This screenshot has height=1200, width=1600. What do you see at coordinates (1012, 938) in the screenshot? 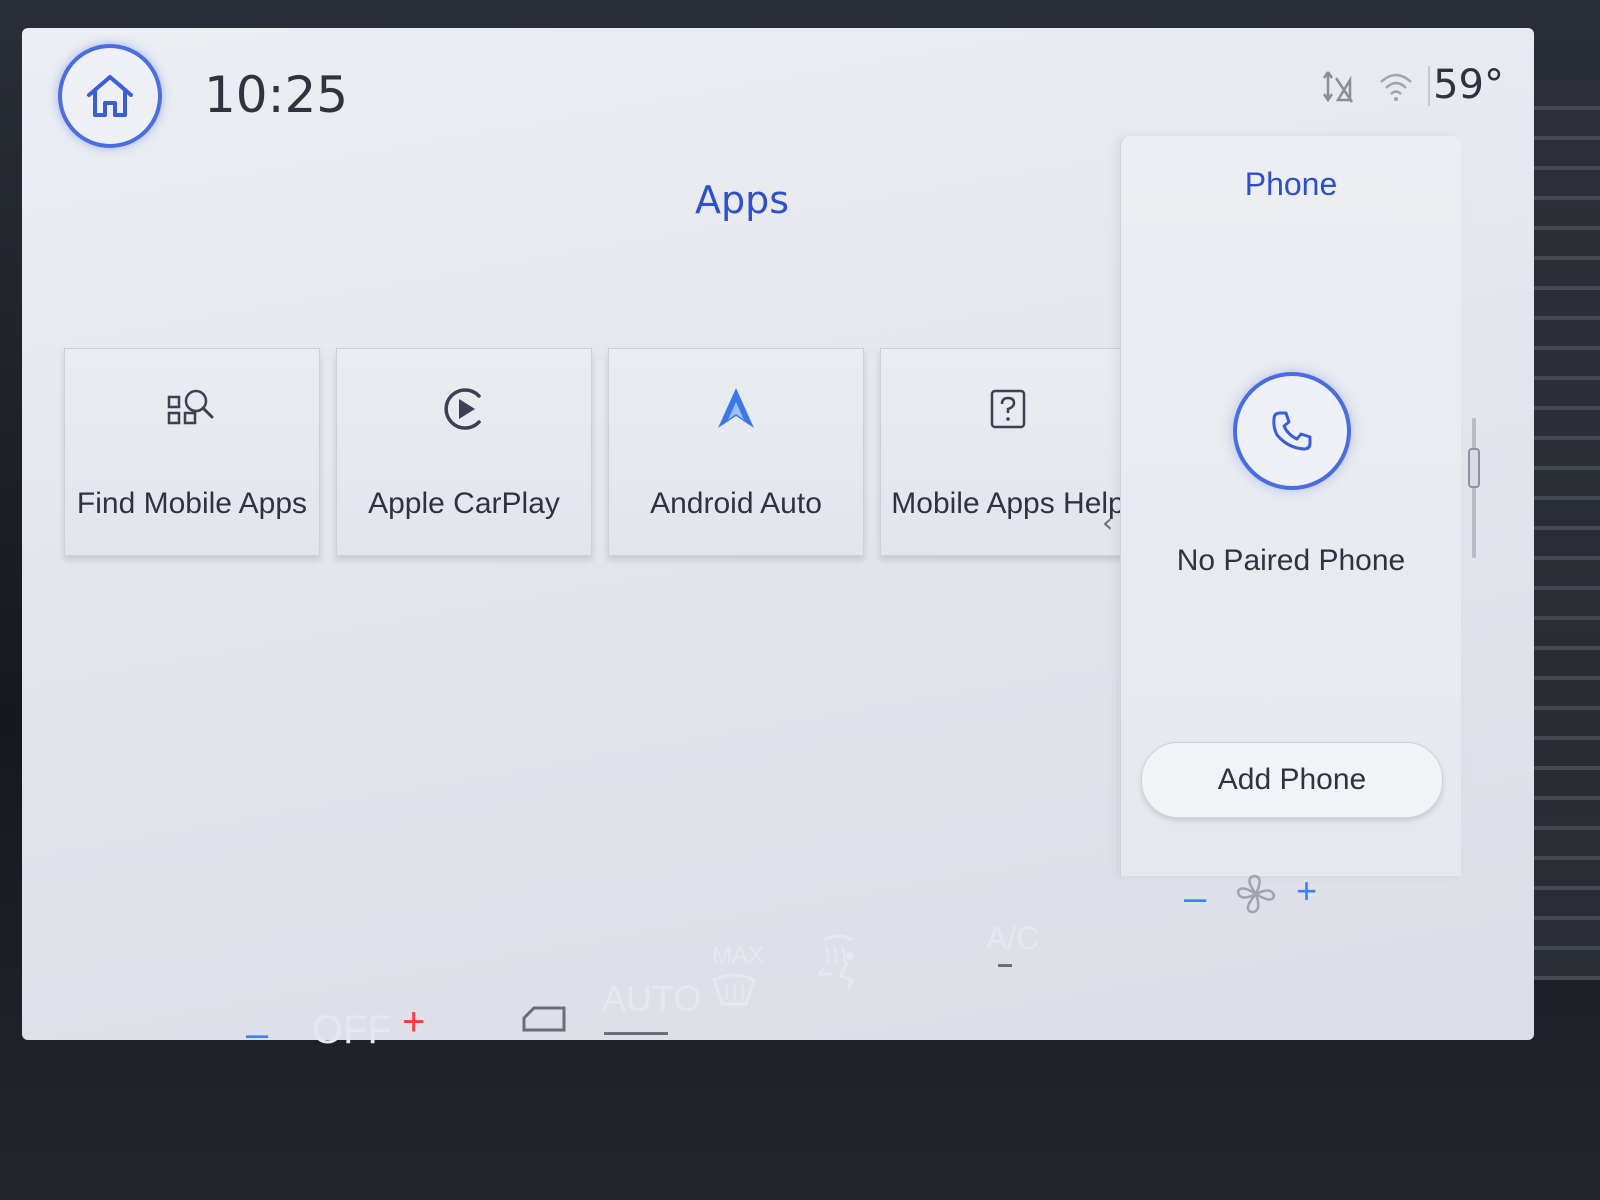
I see `ac-button: A/C` at bounding box center [1012, 938].